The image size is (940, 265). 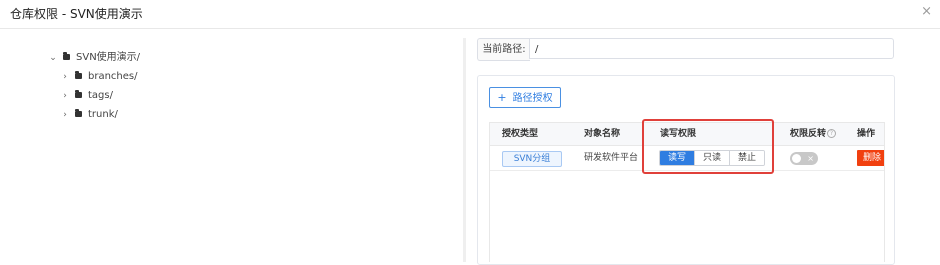 What do you see at coordinates (677, 158) in the screenshot?
I see `rw-option-readwrite: 读写` at bounding box center [677, 158].